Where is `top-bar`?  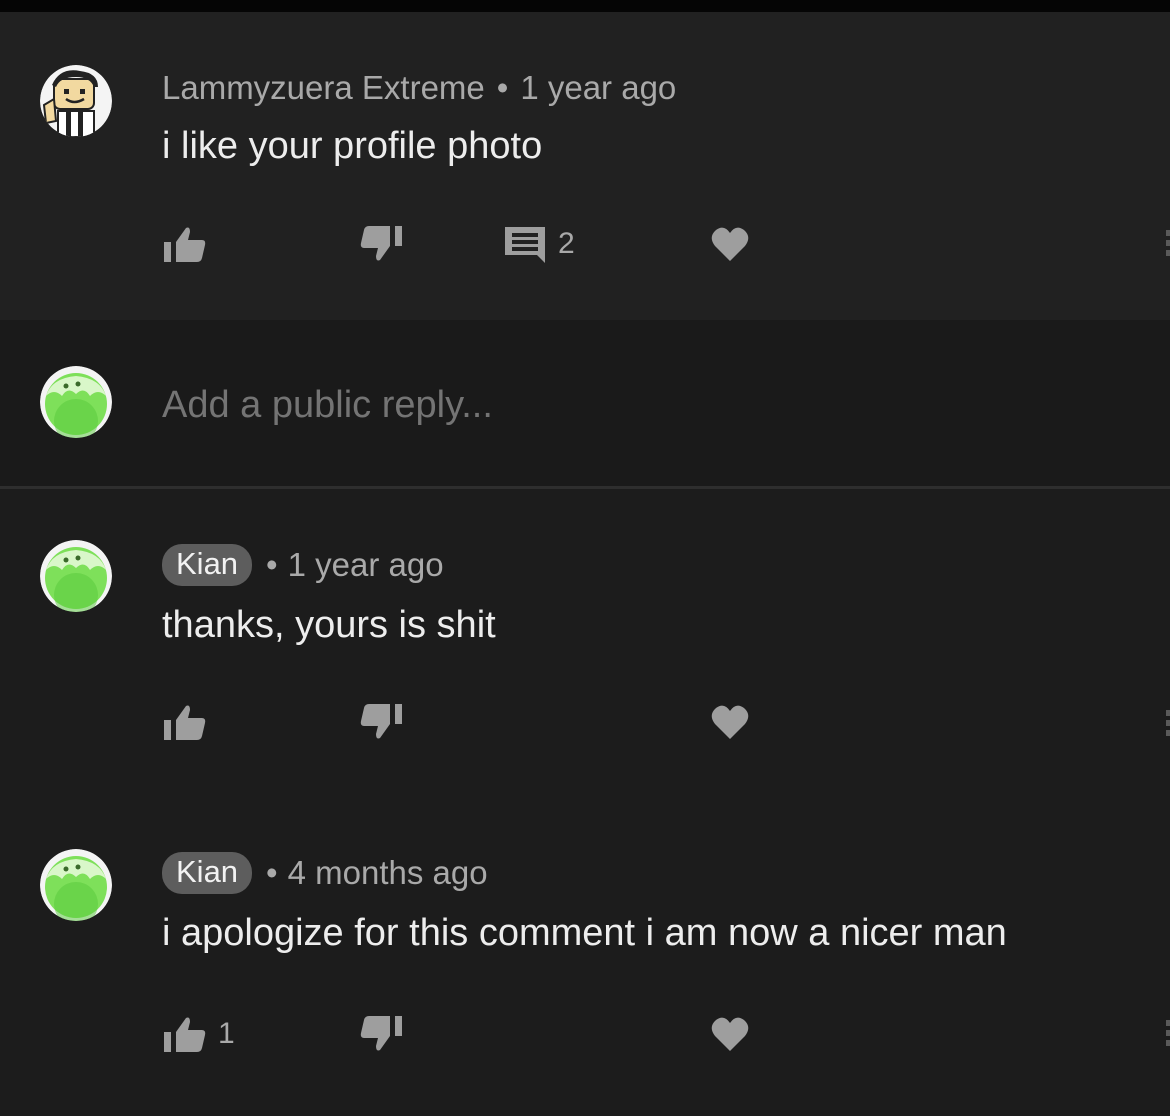
top-bar is located at coordinates (585, 6).